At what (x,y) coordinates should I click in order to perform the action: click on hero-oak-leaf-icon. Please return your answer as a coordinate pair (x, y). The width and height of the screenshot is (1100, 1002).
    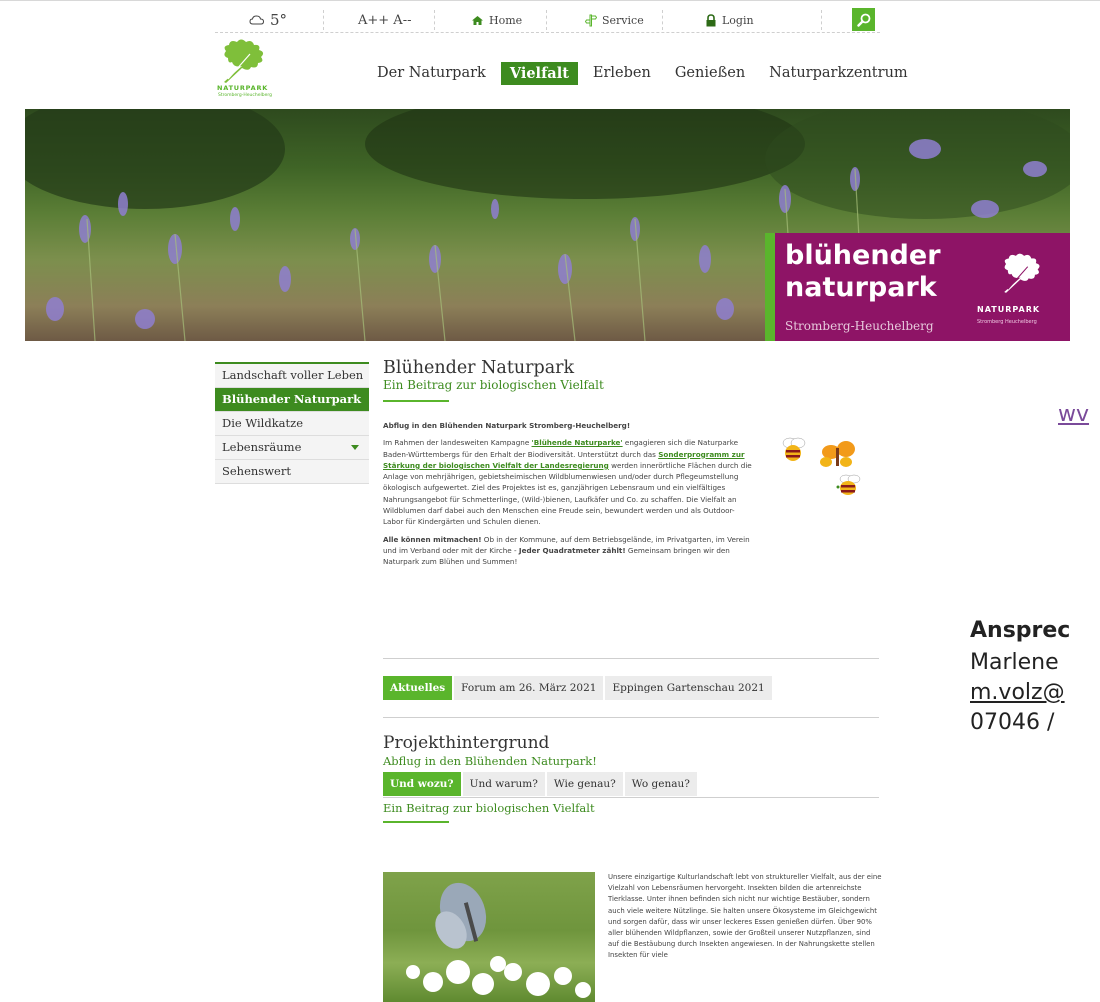
    Looking at the image, I should click on (1022, 273).